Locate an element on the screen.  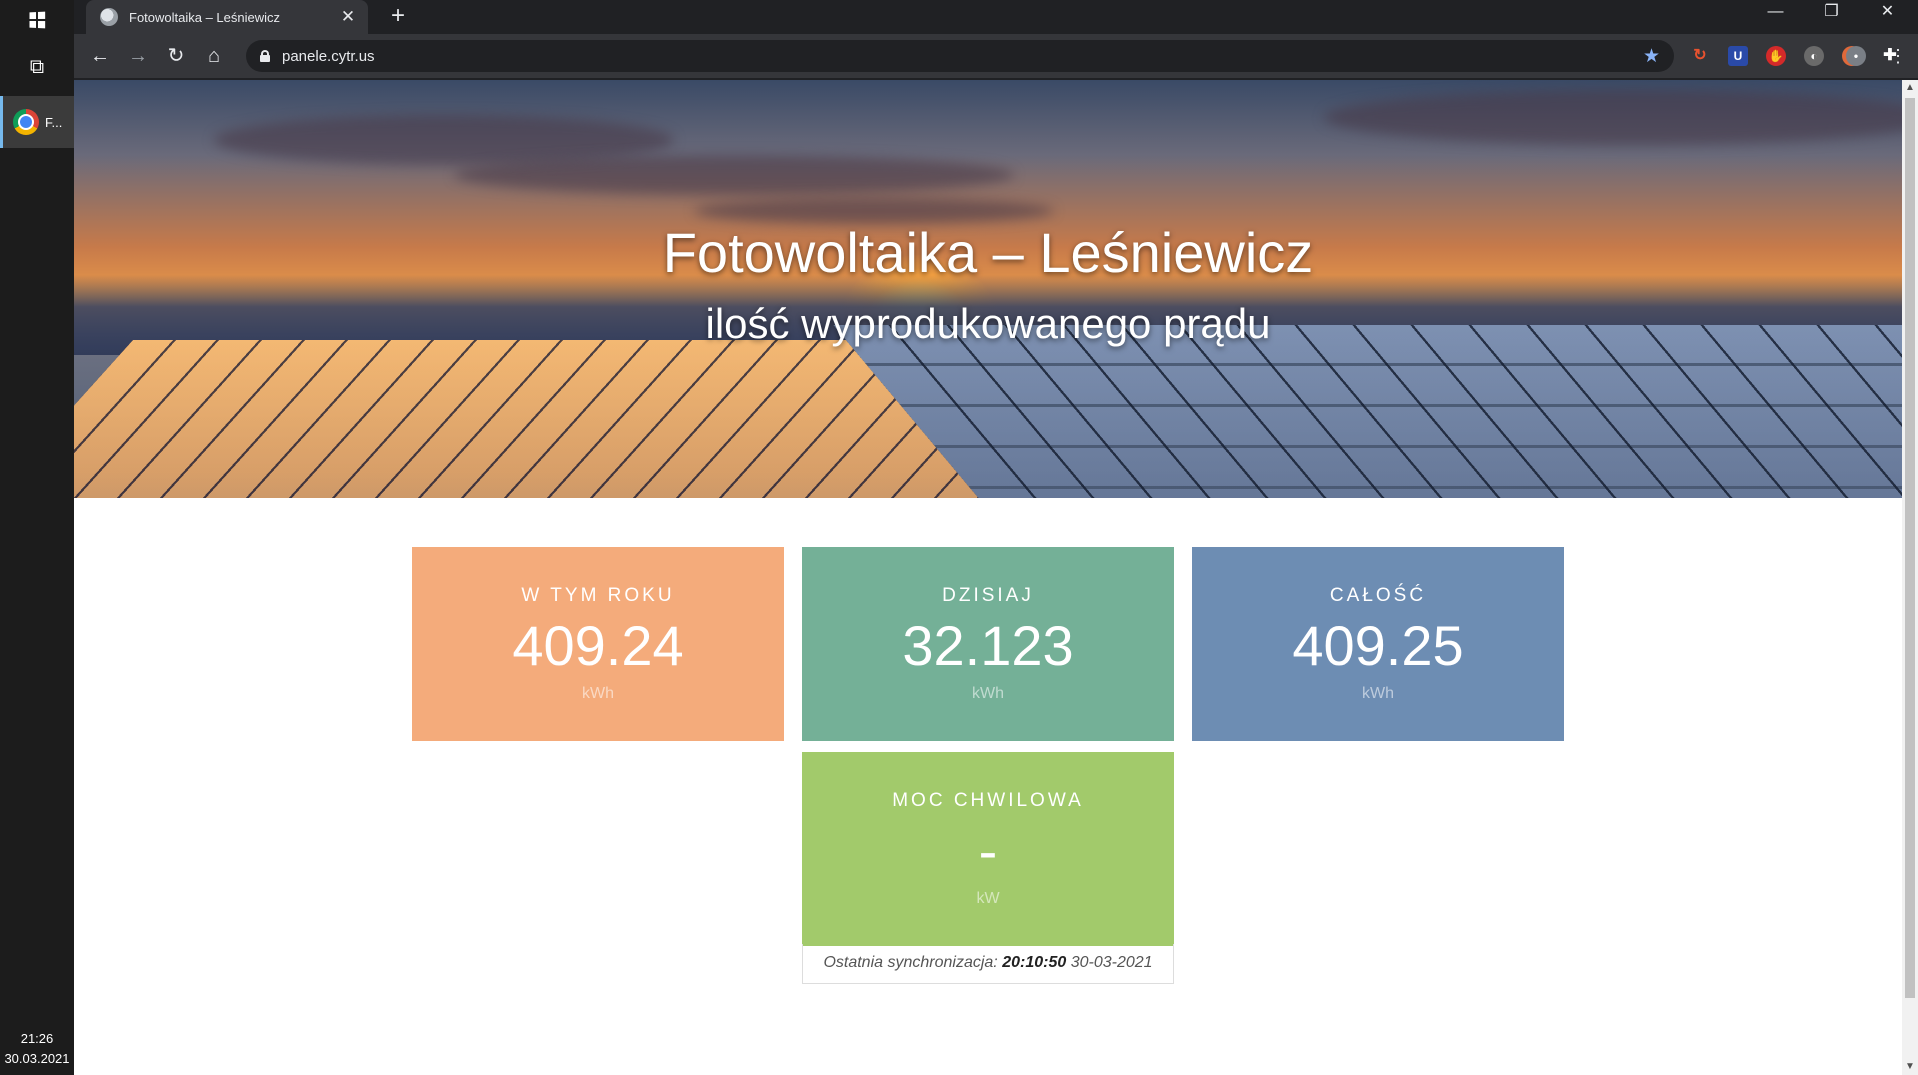
card-instant-power: MOC CHWILOWA - kW is located at coordinates (988, 849).